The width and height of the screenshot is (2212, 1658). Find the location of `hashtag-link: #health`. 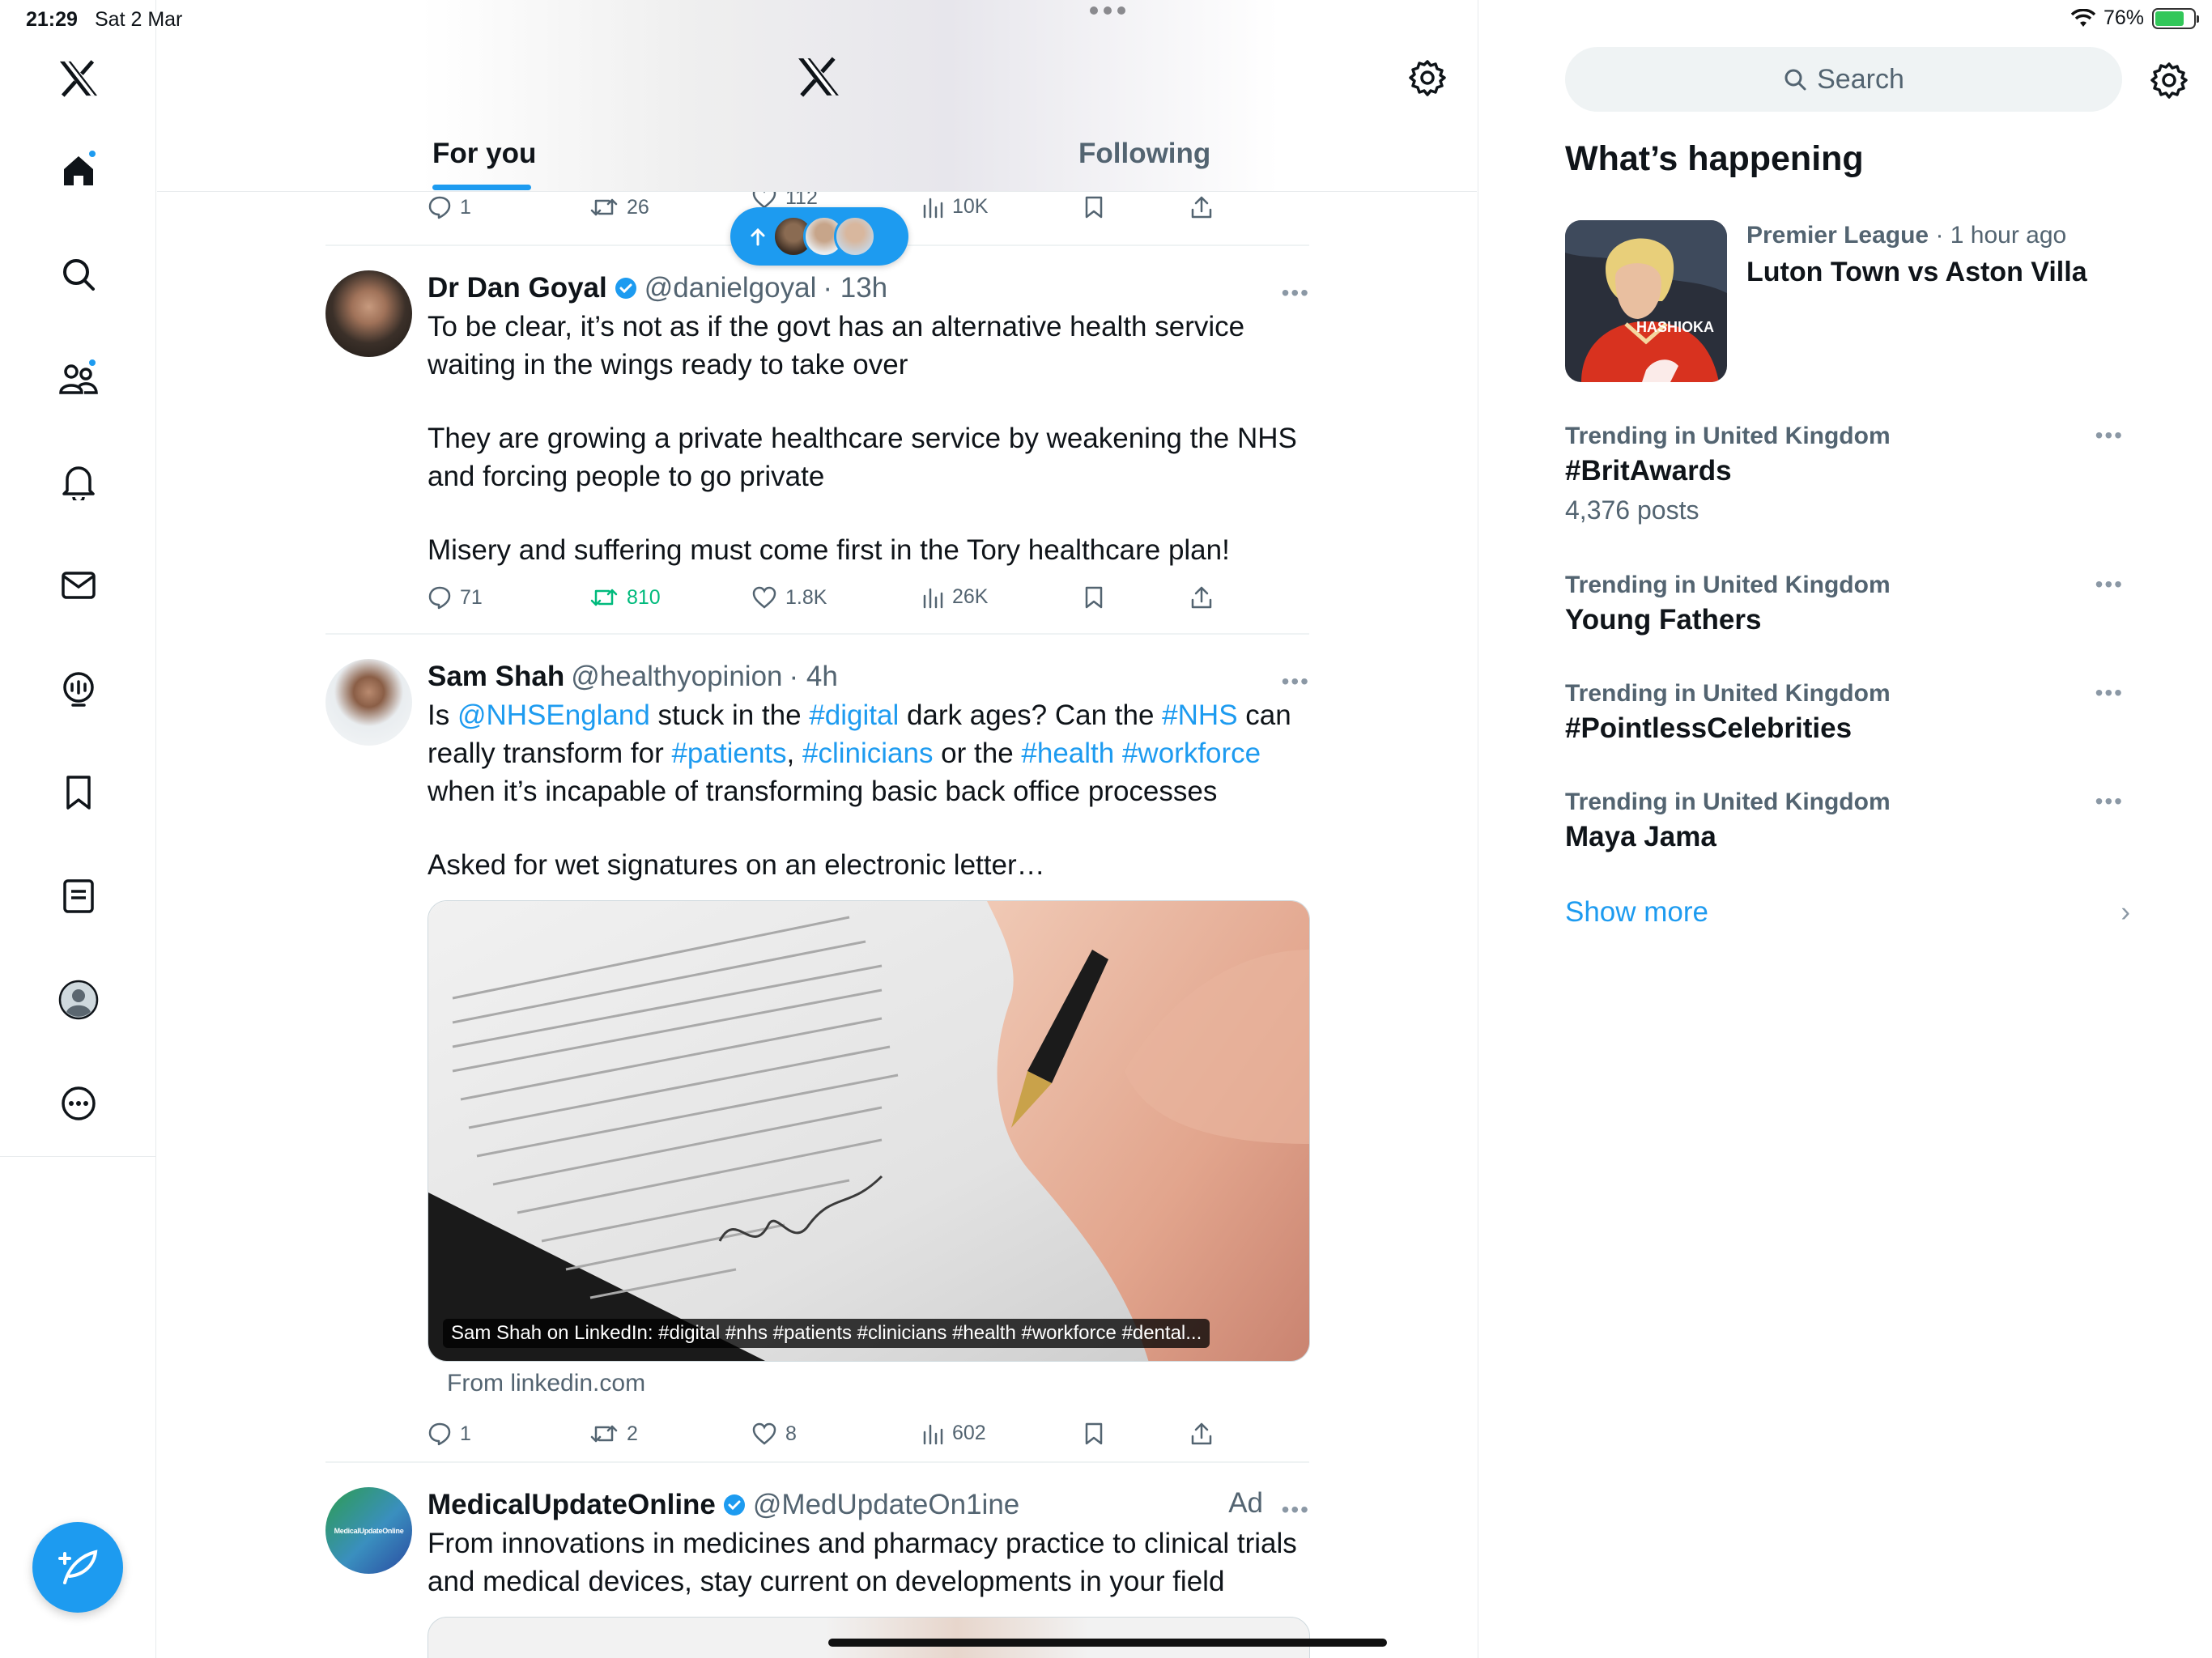

hashtag-link: #health is located at coordinates (1068, 753).